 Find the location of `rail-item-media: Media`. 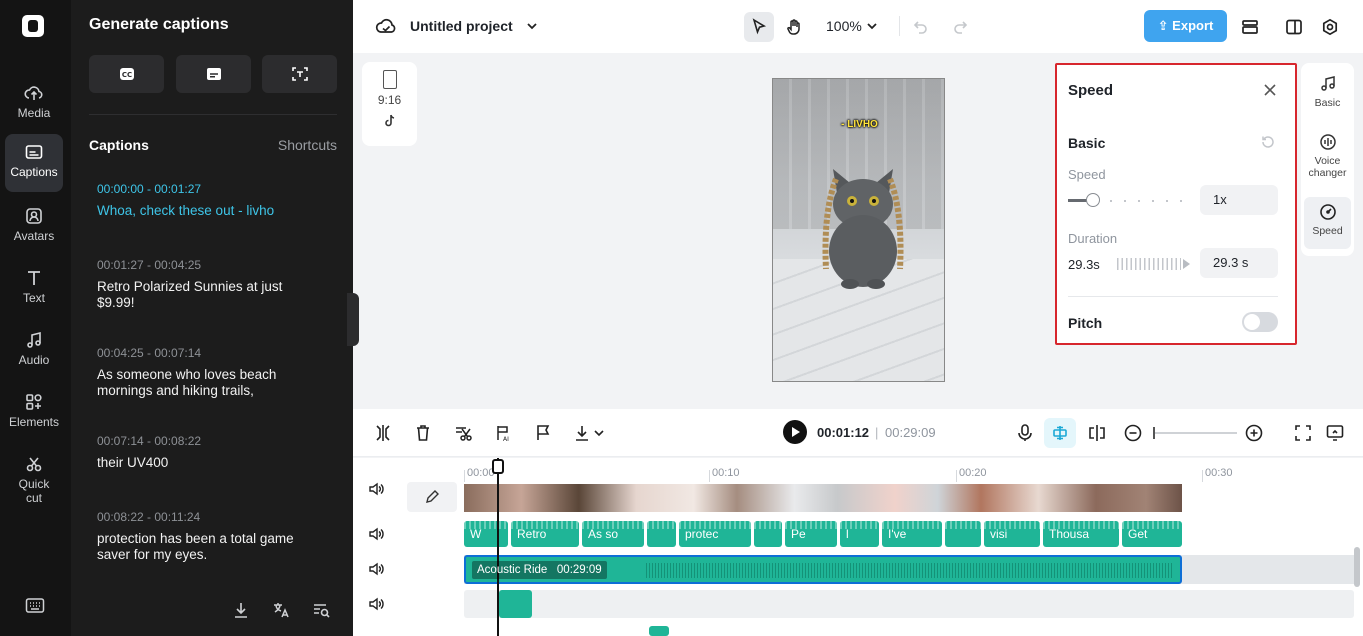

rail-item-media: Media is located at coordinates (34, 104).